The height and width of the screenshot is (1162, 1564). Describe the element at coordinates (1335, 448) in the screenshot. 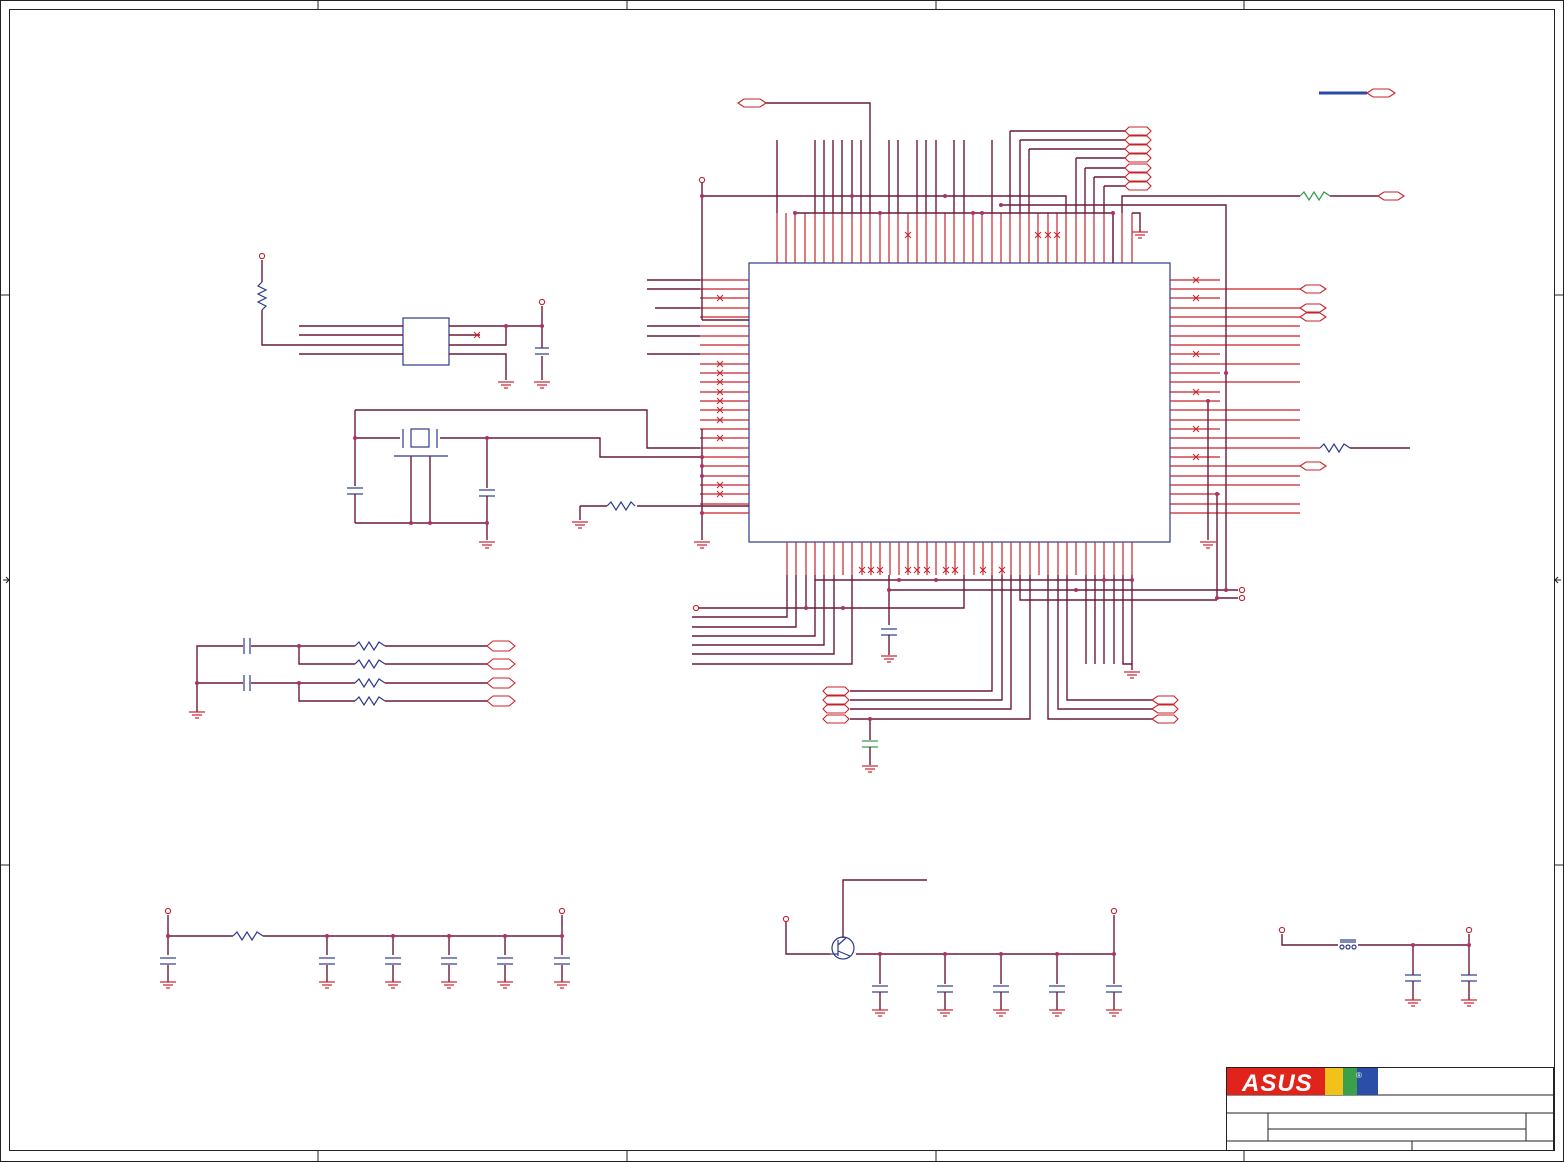

I see `resistor-right` at that location.